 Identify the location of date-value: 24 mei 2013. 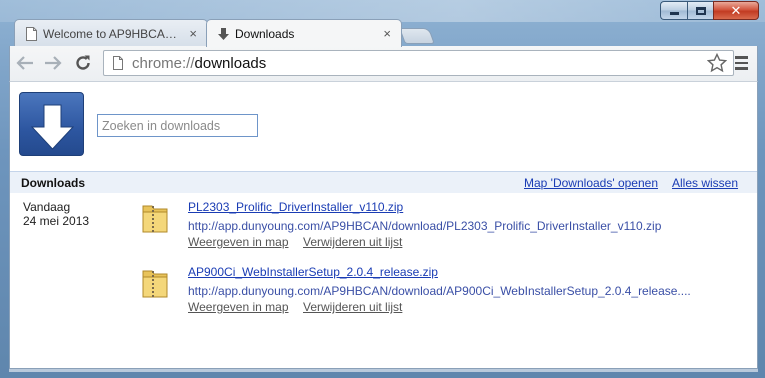
(56, 221).